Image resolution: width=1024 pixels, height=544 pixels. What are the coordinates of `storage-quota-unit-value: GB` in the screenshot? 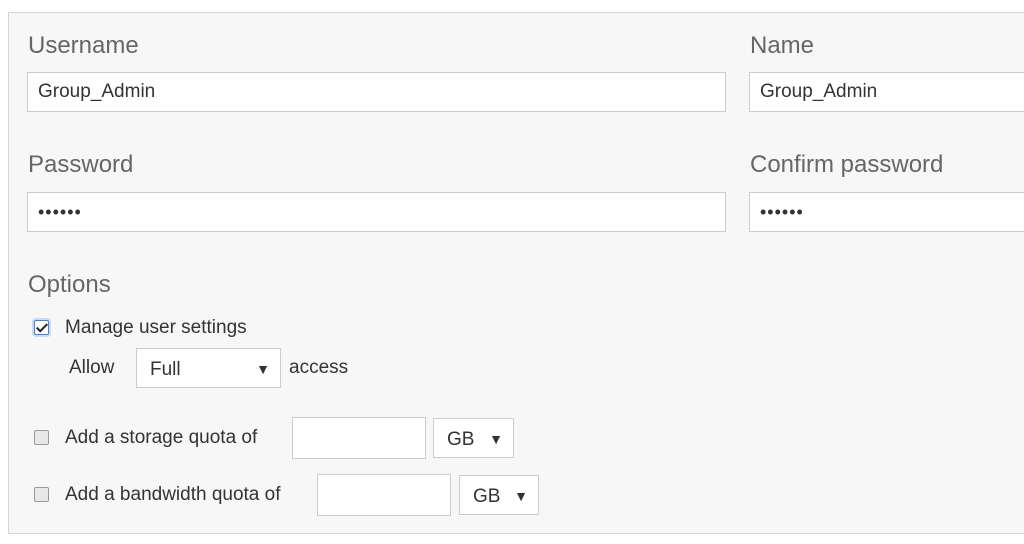 It's located at (461, 439).